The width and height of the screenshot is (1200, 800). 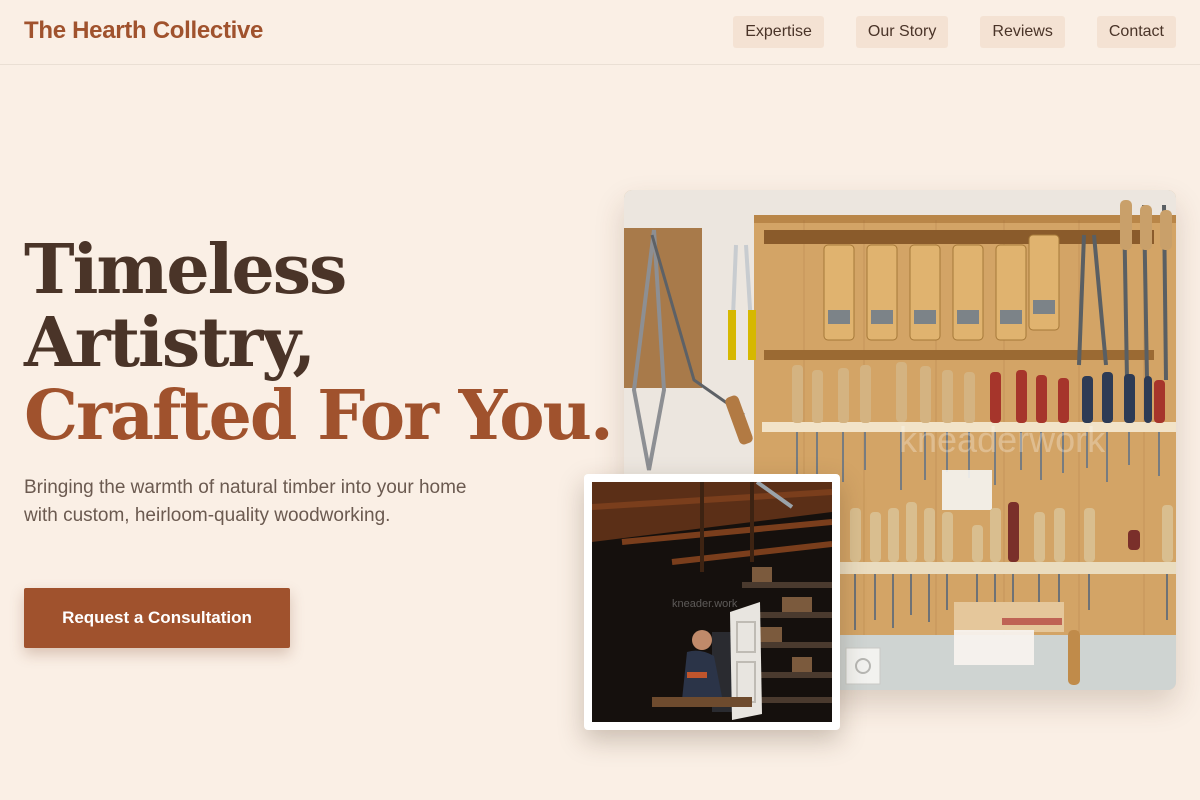 What do you see at coordinates (319, 416) in the screenshot?
I see `hero-title-accent: Crafted For You.` at bounding box center [319, 416].